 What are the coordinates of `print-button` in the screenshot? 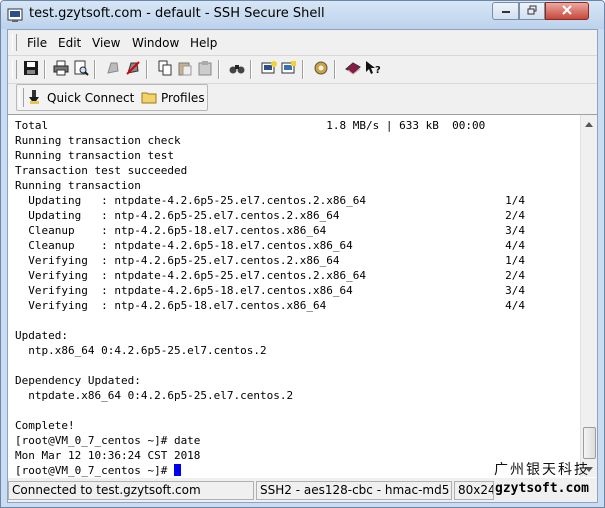 It's located at (61, 69).